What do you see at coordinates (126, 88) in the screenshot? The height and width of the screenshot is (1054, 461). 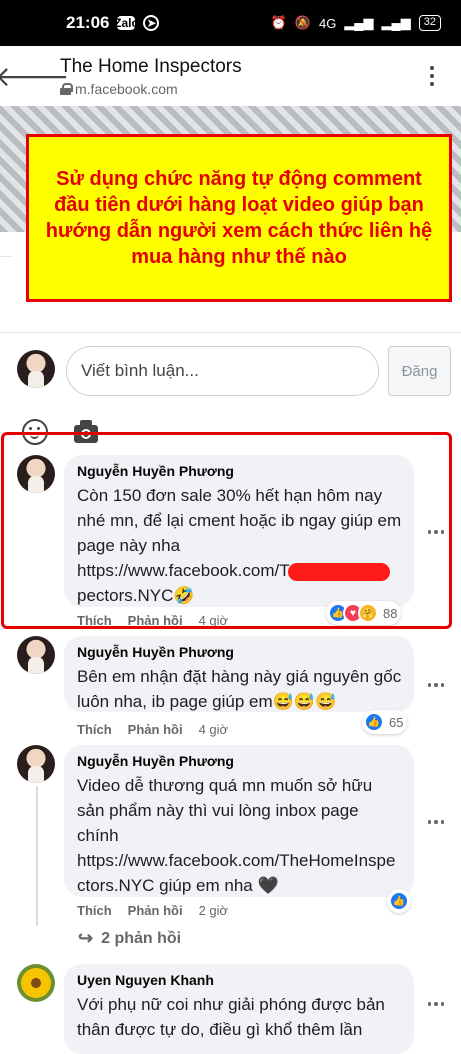 I see `url-text: m.facebook.com` at bounding box center [126, 88].